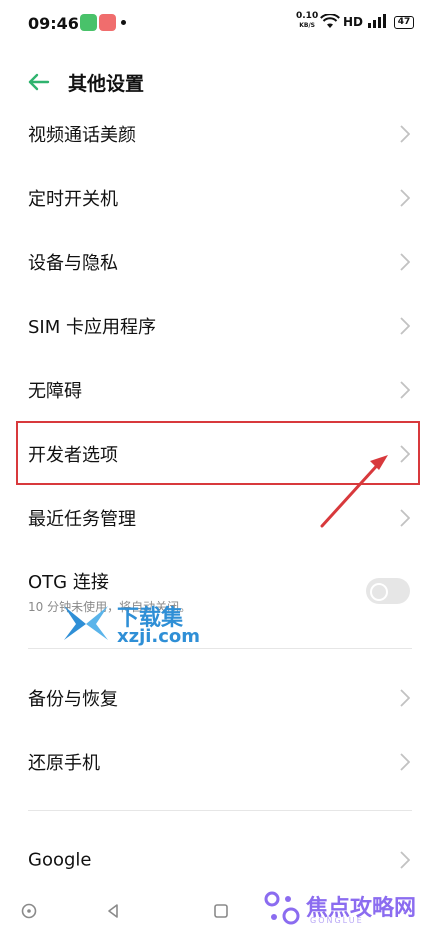  What do you see at coordinates (220, 518) in the screenshot?
I see `setting-recent-tasks: 最近任务管理` at bounding box center [220, 518].